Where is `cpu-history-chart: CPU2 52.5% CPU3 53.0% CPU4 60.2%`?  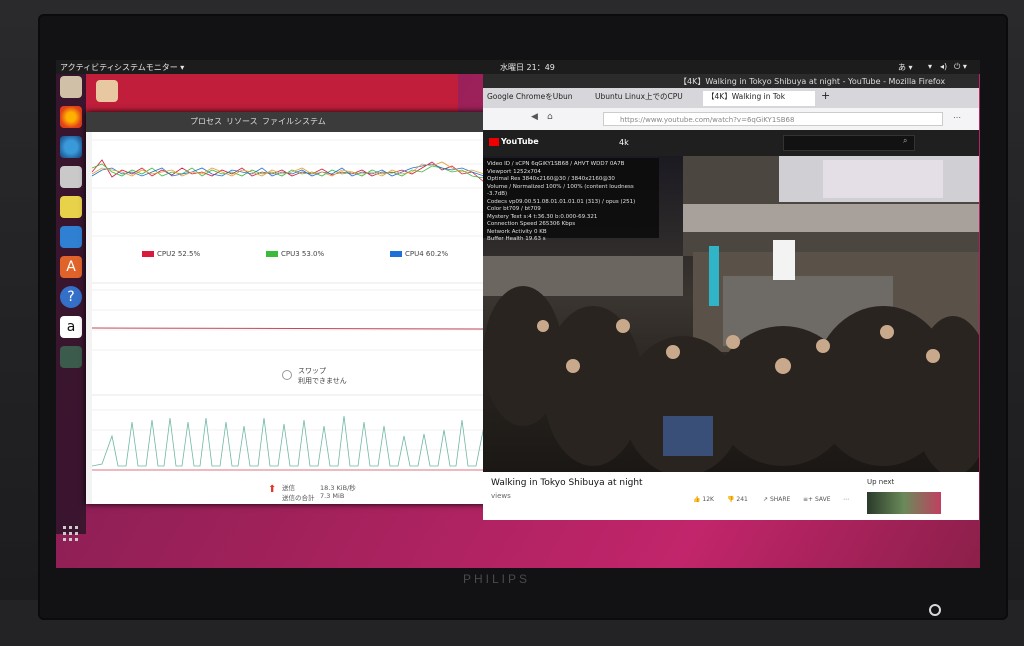 cpu-history-chart: CPU2 52.5% CPU3 53.0% CPU4 60.2% is located at coordinates (306, 207).